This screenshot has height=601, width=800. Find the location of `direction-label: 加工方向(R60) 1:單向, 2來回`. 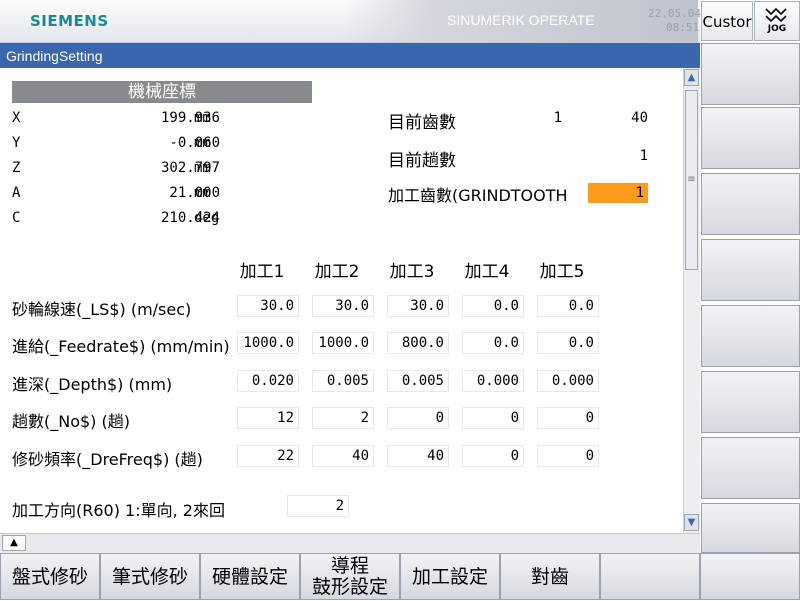

direction-label: 加工方向(R60) 1:單向, 2來回 is located at coordinates (118, 510).